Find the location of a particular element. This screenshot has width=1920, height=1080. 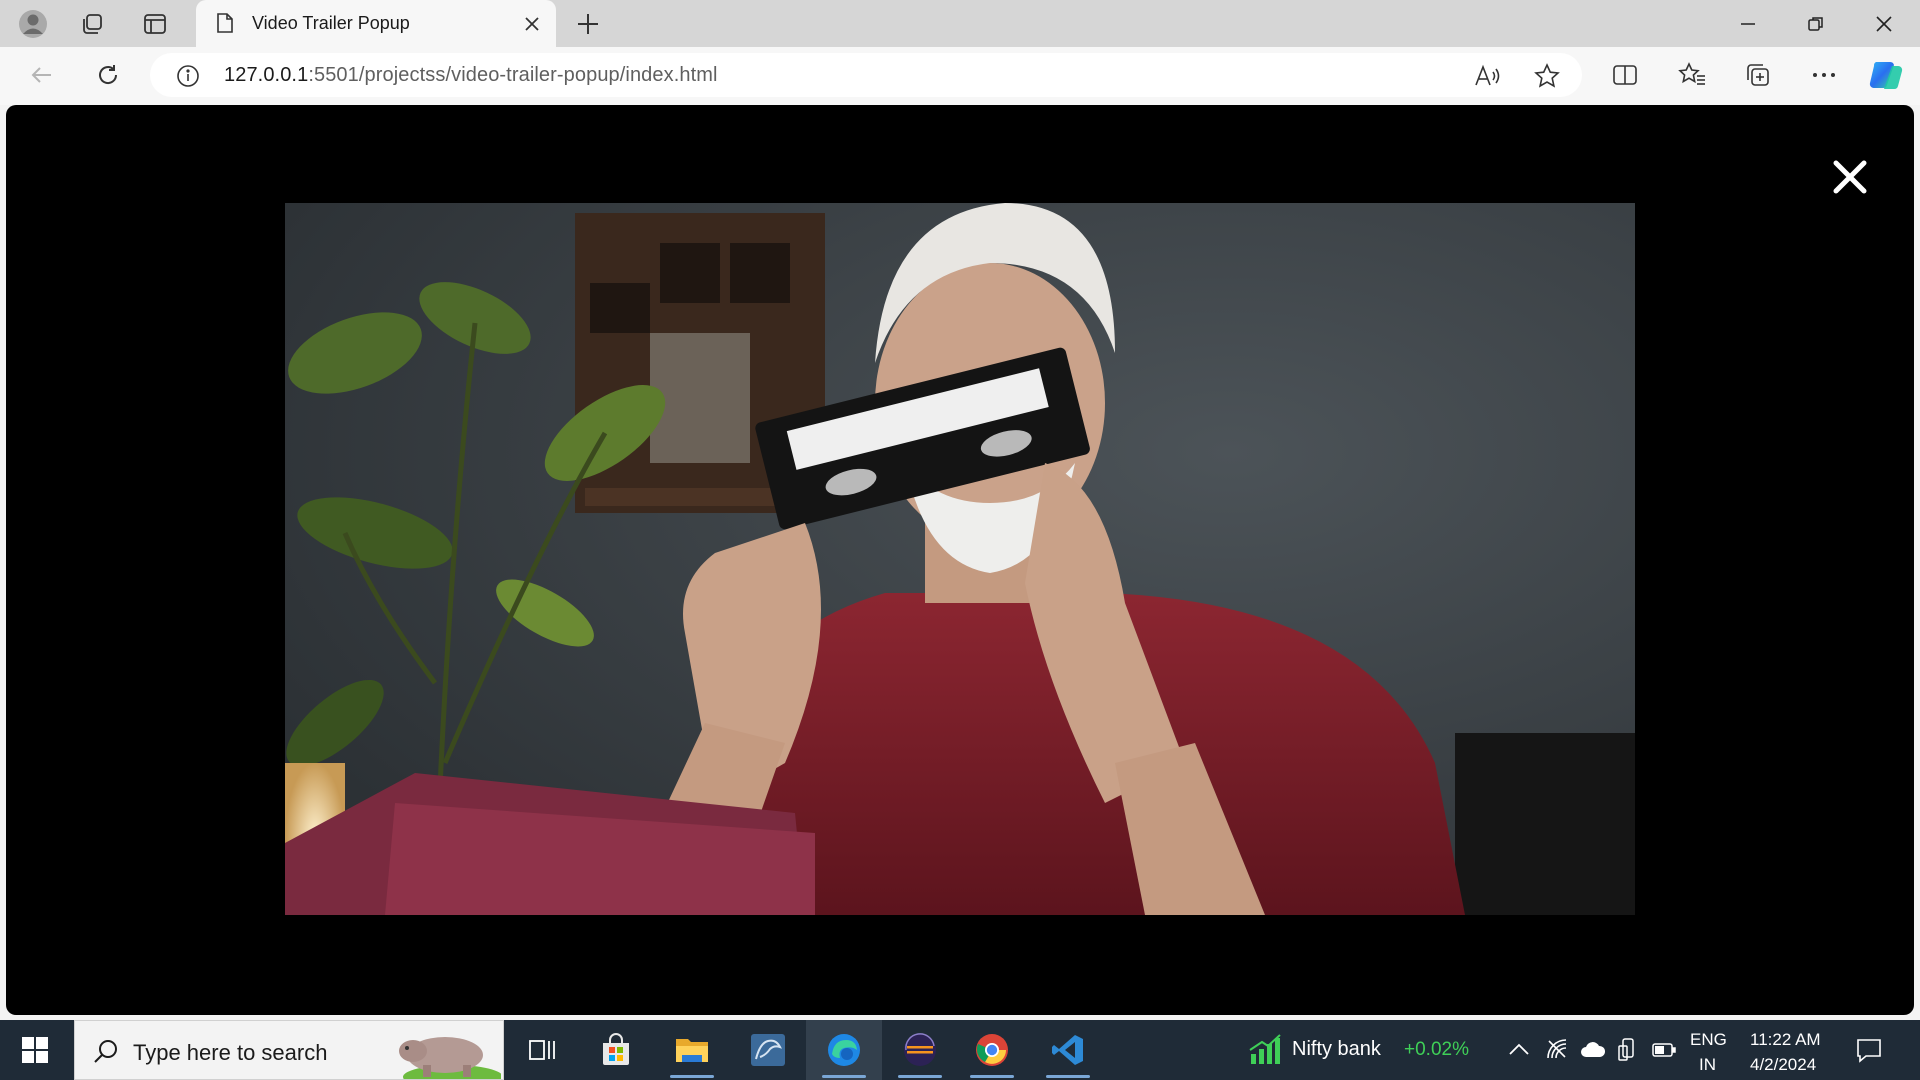

file-explorer-button is located at coordinates (692, 1050).